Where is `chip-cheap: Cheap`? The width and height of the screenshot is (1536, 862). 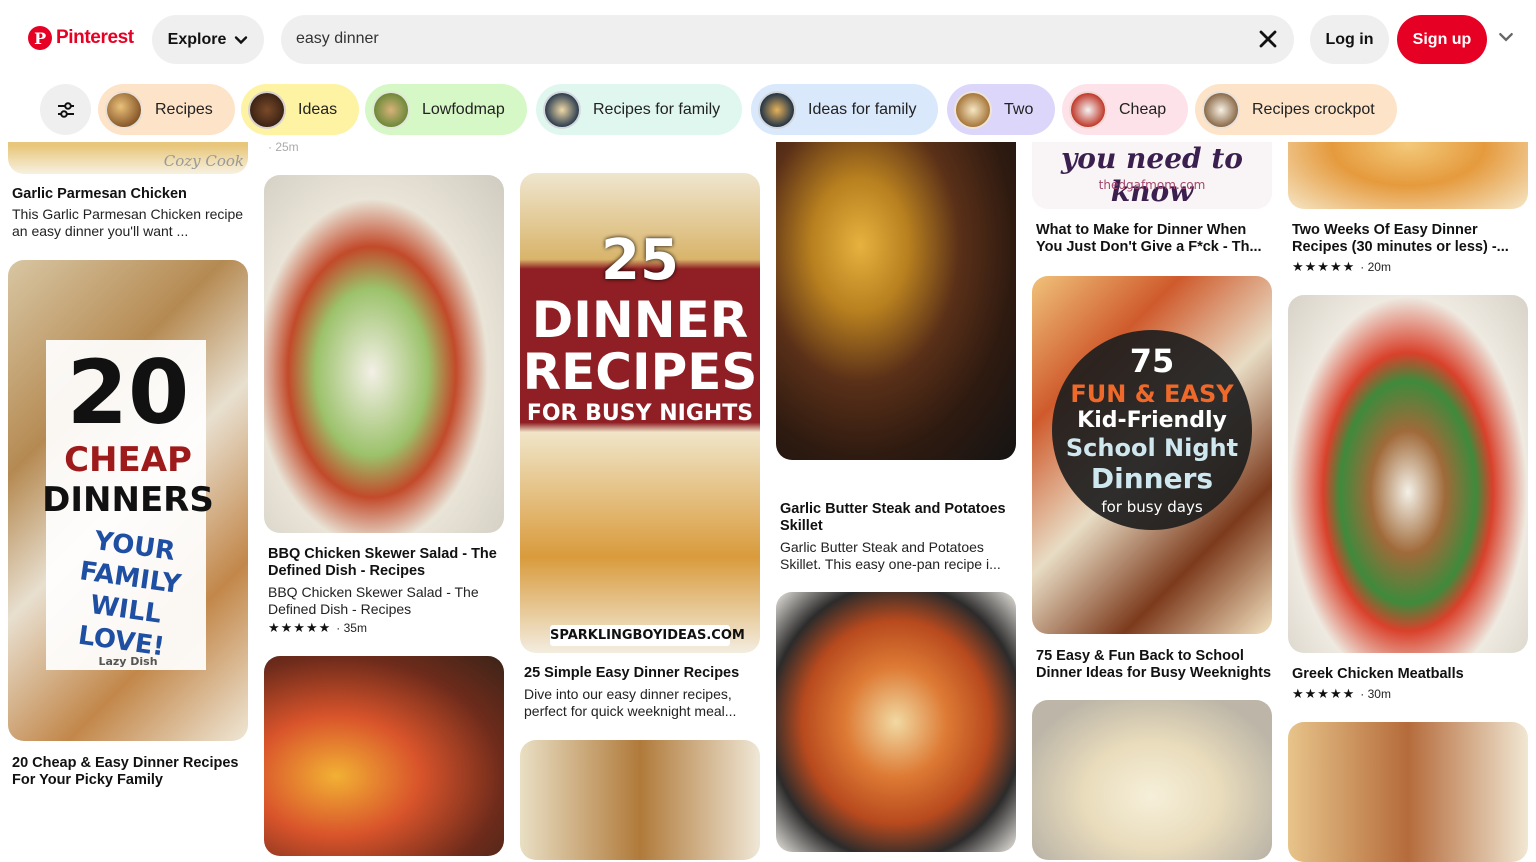
chip-cheap: Cheap is located at coordinates (1125, 109).